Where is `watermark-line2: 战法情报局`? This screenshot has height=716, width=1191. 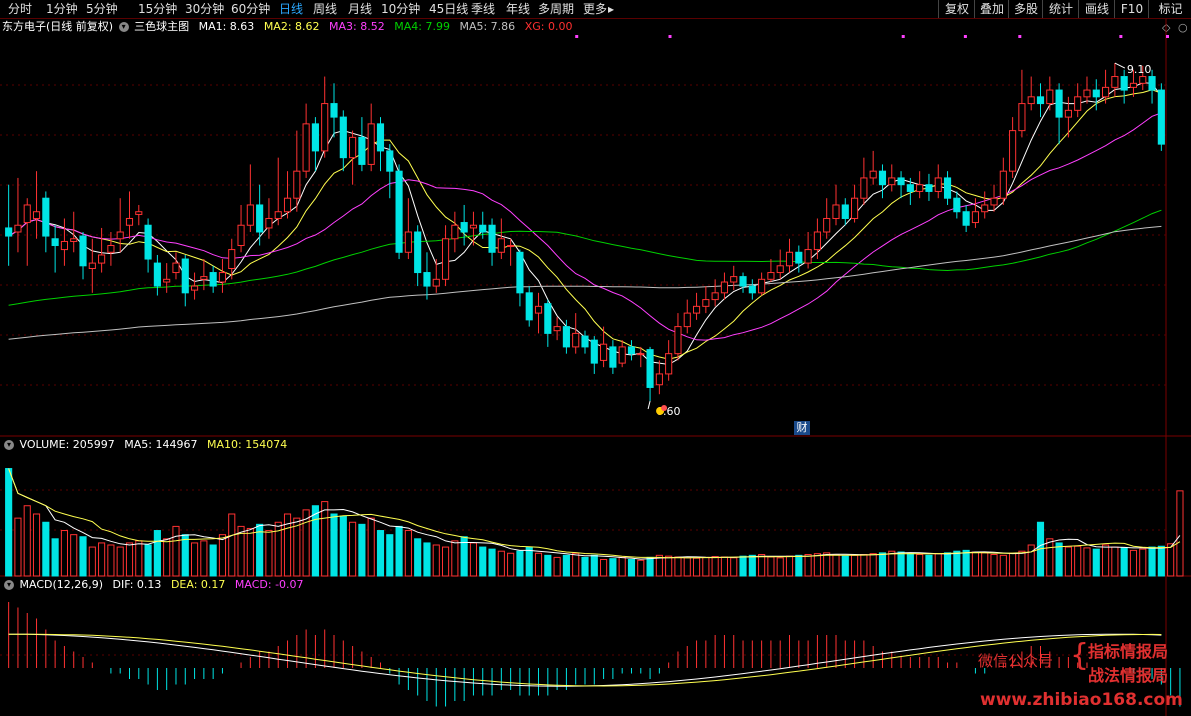 watermark-line2: 战法情报局 is located at coordinates (1128, 675).